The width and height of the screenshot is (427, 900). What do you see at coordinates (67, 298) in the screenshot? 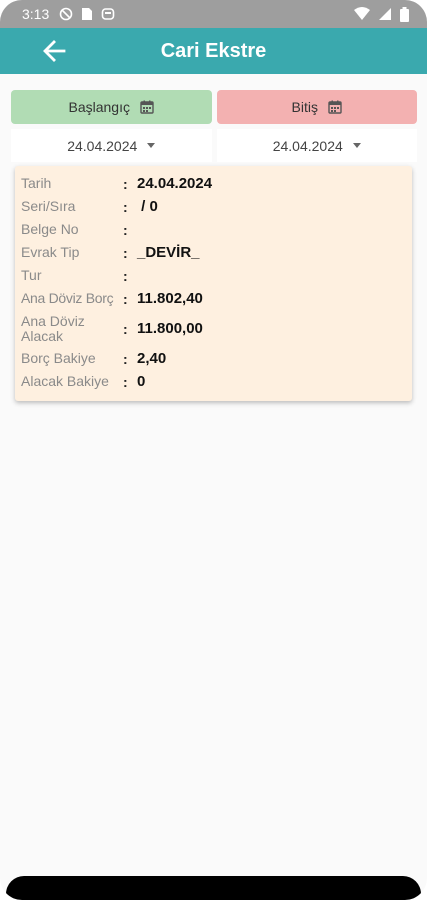
I see `record-label: Ana Döviz Borç` at bounding box center [67, 298].